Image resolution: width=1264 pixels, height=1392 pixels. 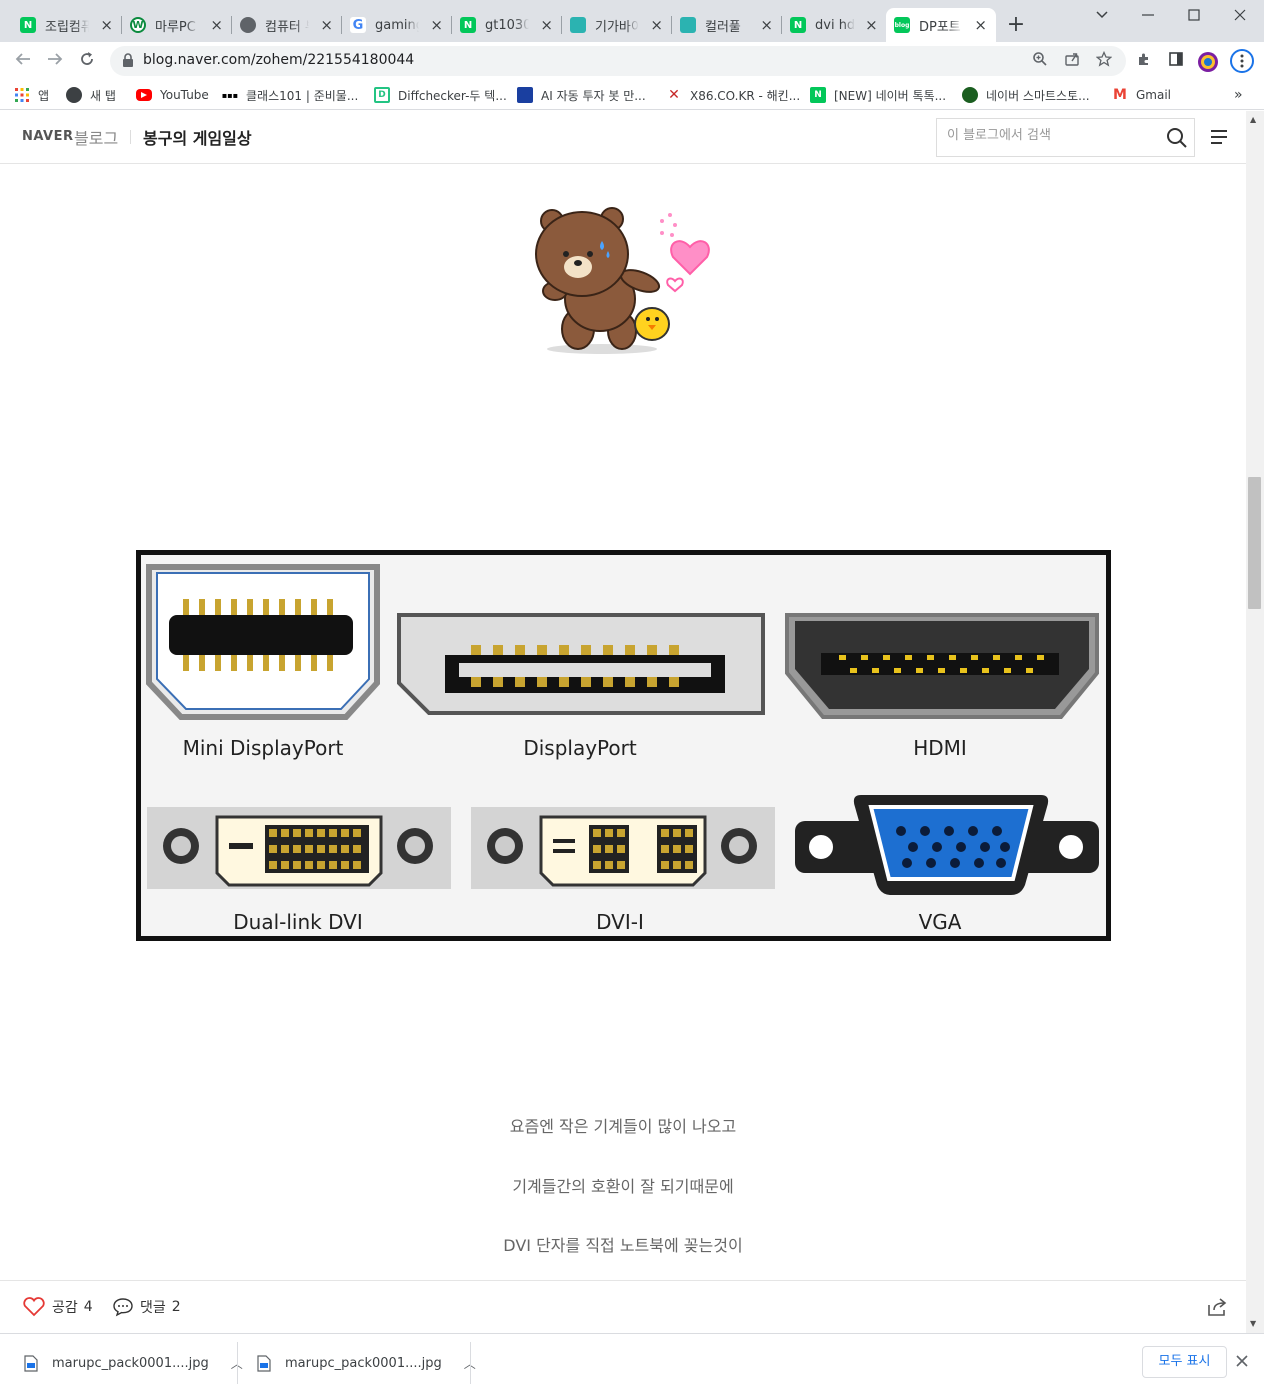 What do you see at coordinates (130, 1363) in the screenshot?
I see `download-filename: marupc_pack0001....jpg` at bounding box center [130, 1363].